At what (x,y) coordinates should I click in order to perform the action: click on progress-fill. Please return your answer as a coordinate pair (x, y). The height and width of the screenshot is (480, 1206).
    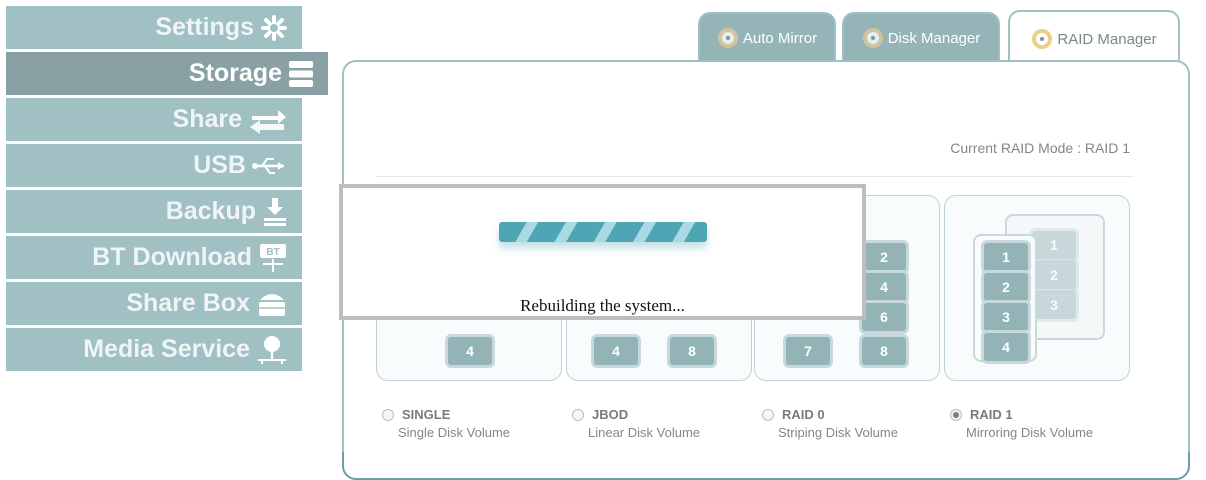
    Looking at the image, I should click on (603, 232).